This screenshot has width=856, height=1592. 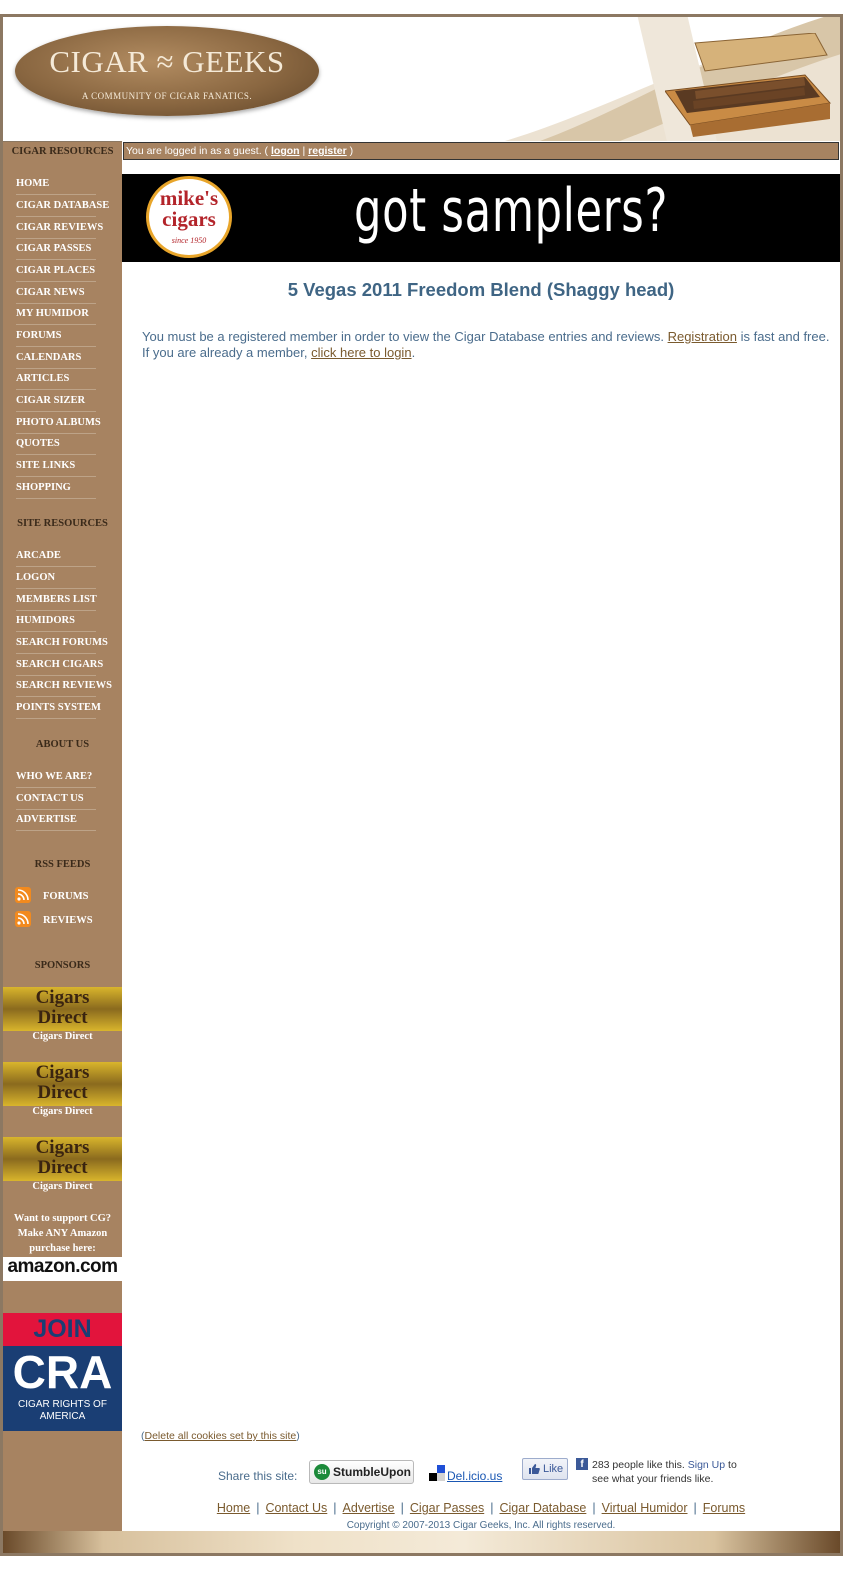 What do you see at coordinates (56, 557) in the screenshot?
I see `sidebar-link-arcade: ARCADE` at bounding box center [56, 557].